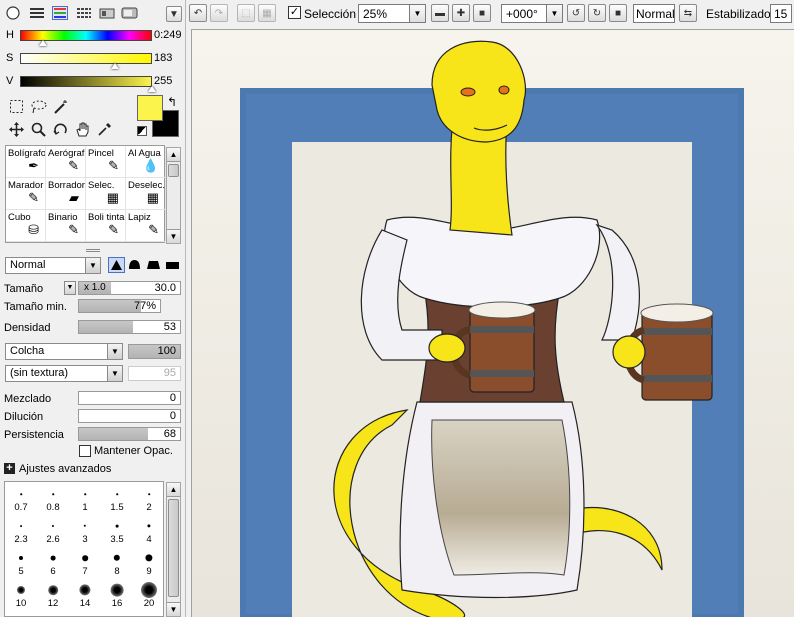 The height and width of the screenshot is (617, 794). What do you see at coordinates (146, 194) in the screenshot?
I see `brush-tool-deselect-brush: Deselec. ▦` at bounding box center [146, 194].